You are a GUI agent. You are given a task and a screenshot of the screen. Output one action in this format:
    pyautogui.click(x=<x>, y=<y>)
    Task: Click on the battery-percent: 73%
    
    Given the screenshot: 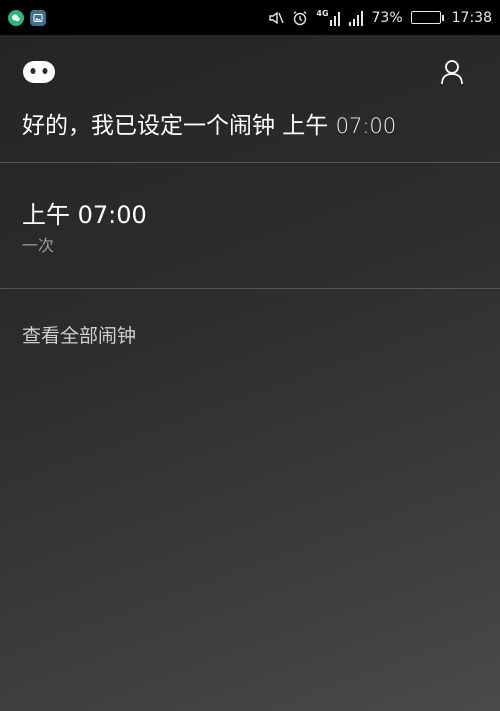 What is the action you would take?
    pyautogui.click(x=387, y=17)
    